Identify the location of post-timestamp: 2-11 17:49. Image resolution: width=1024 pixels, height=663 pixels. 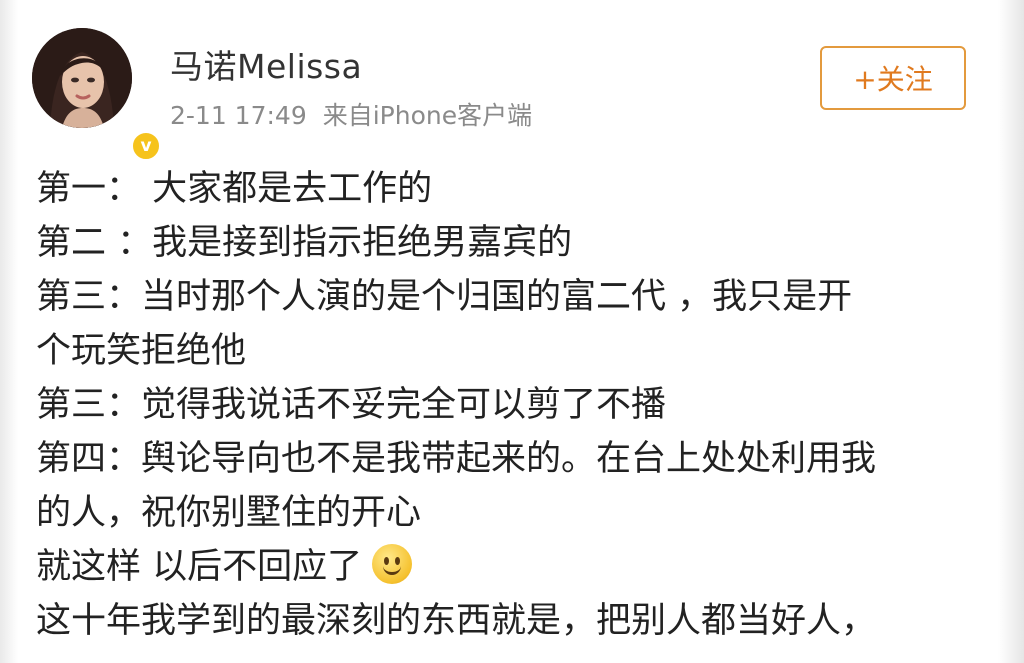
(238, 115).